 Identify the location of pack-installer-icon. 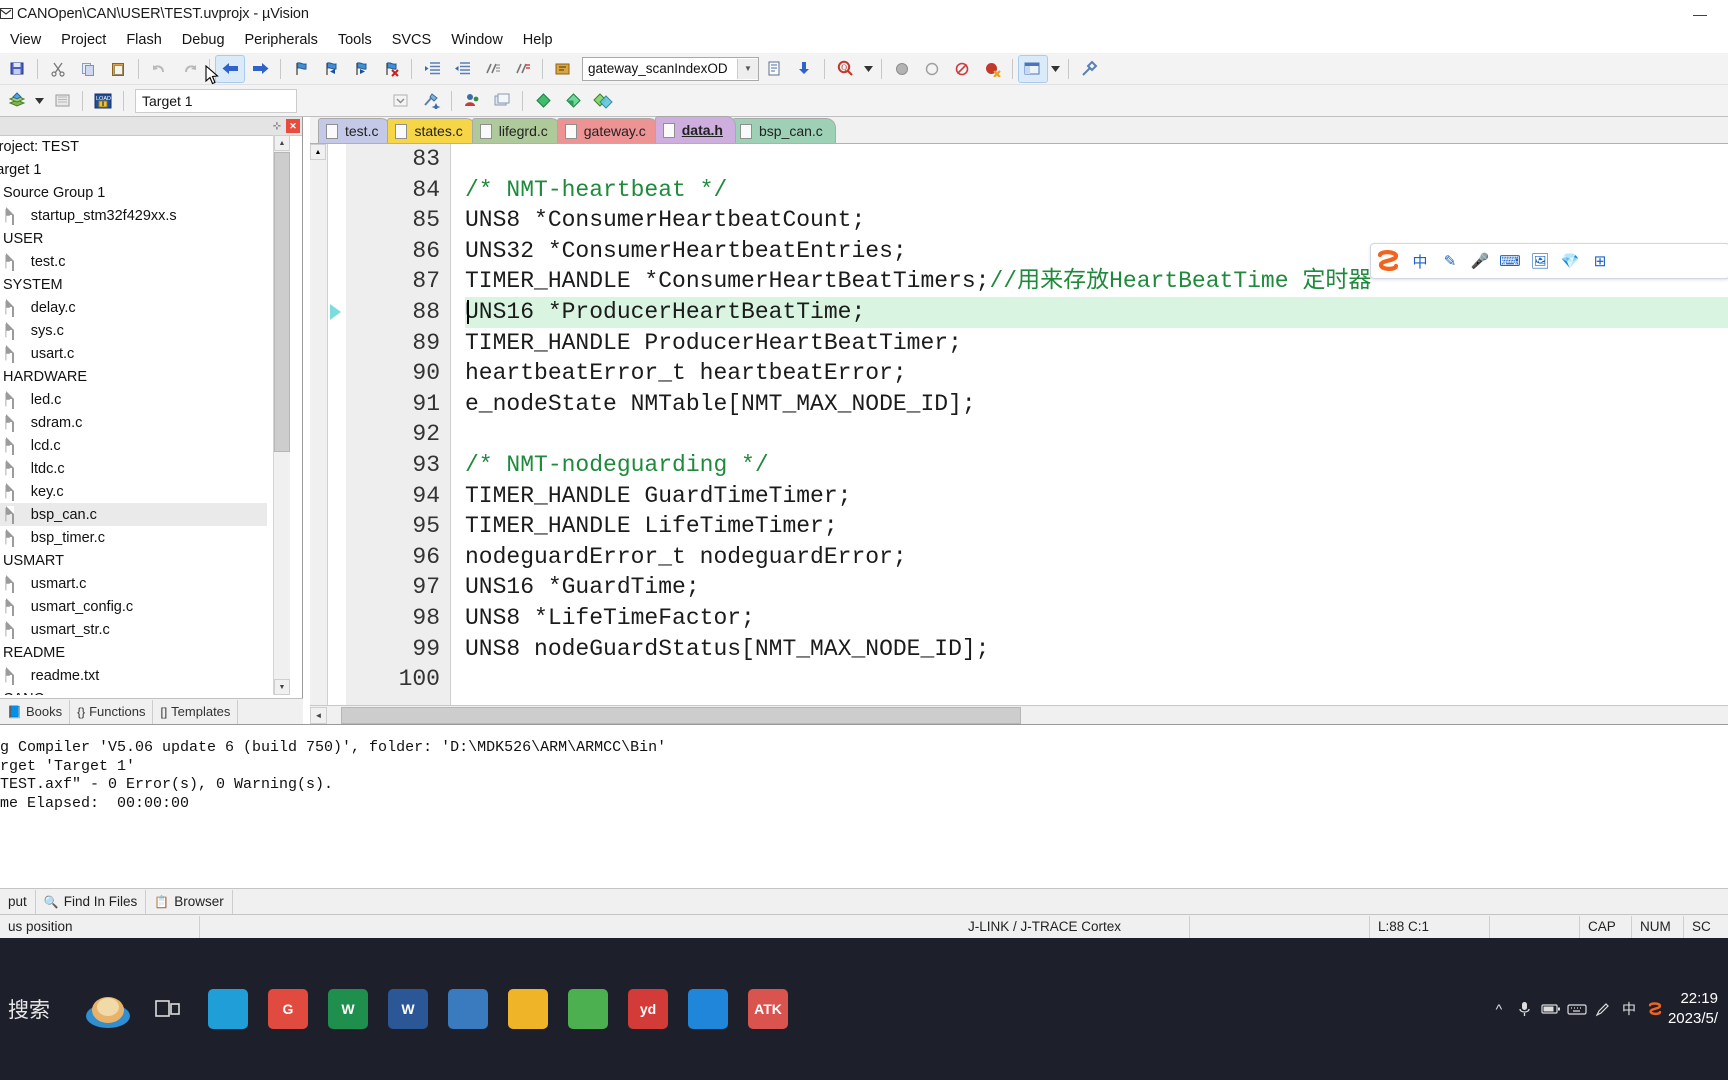
(603, 101).